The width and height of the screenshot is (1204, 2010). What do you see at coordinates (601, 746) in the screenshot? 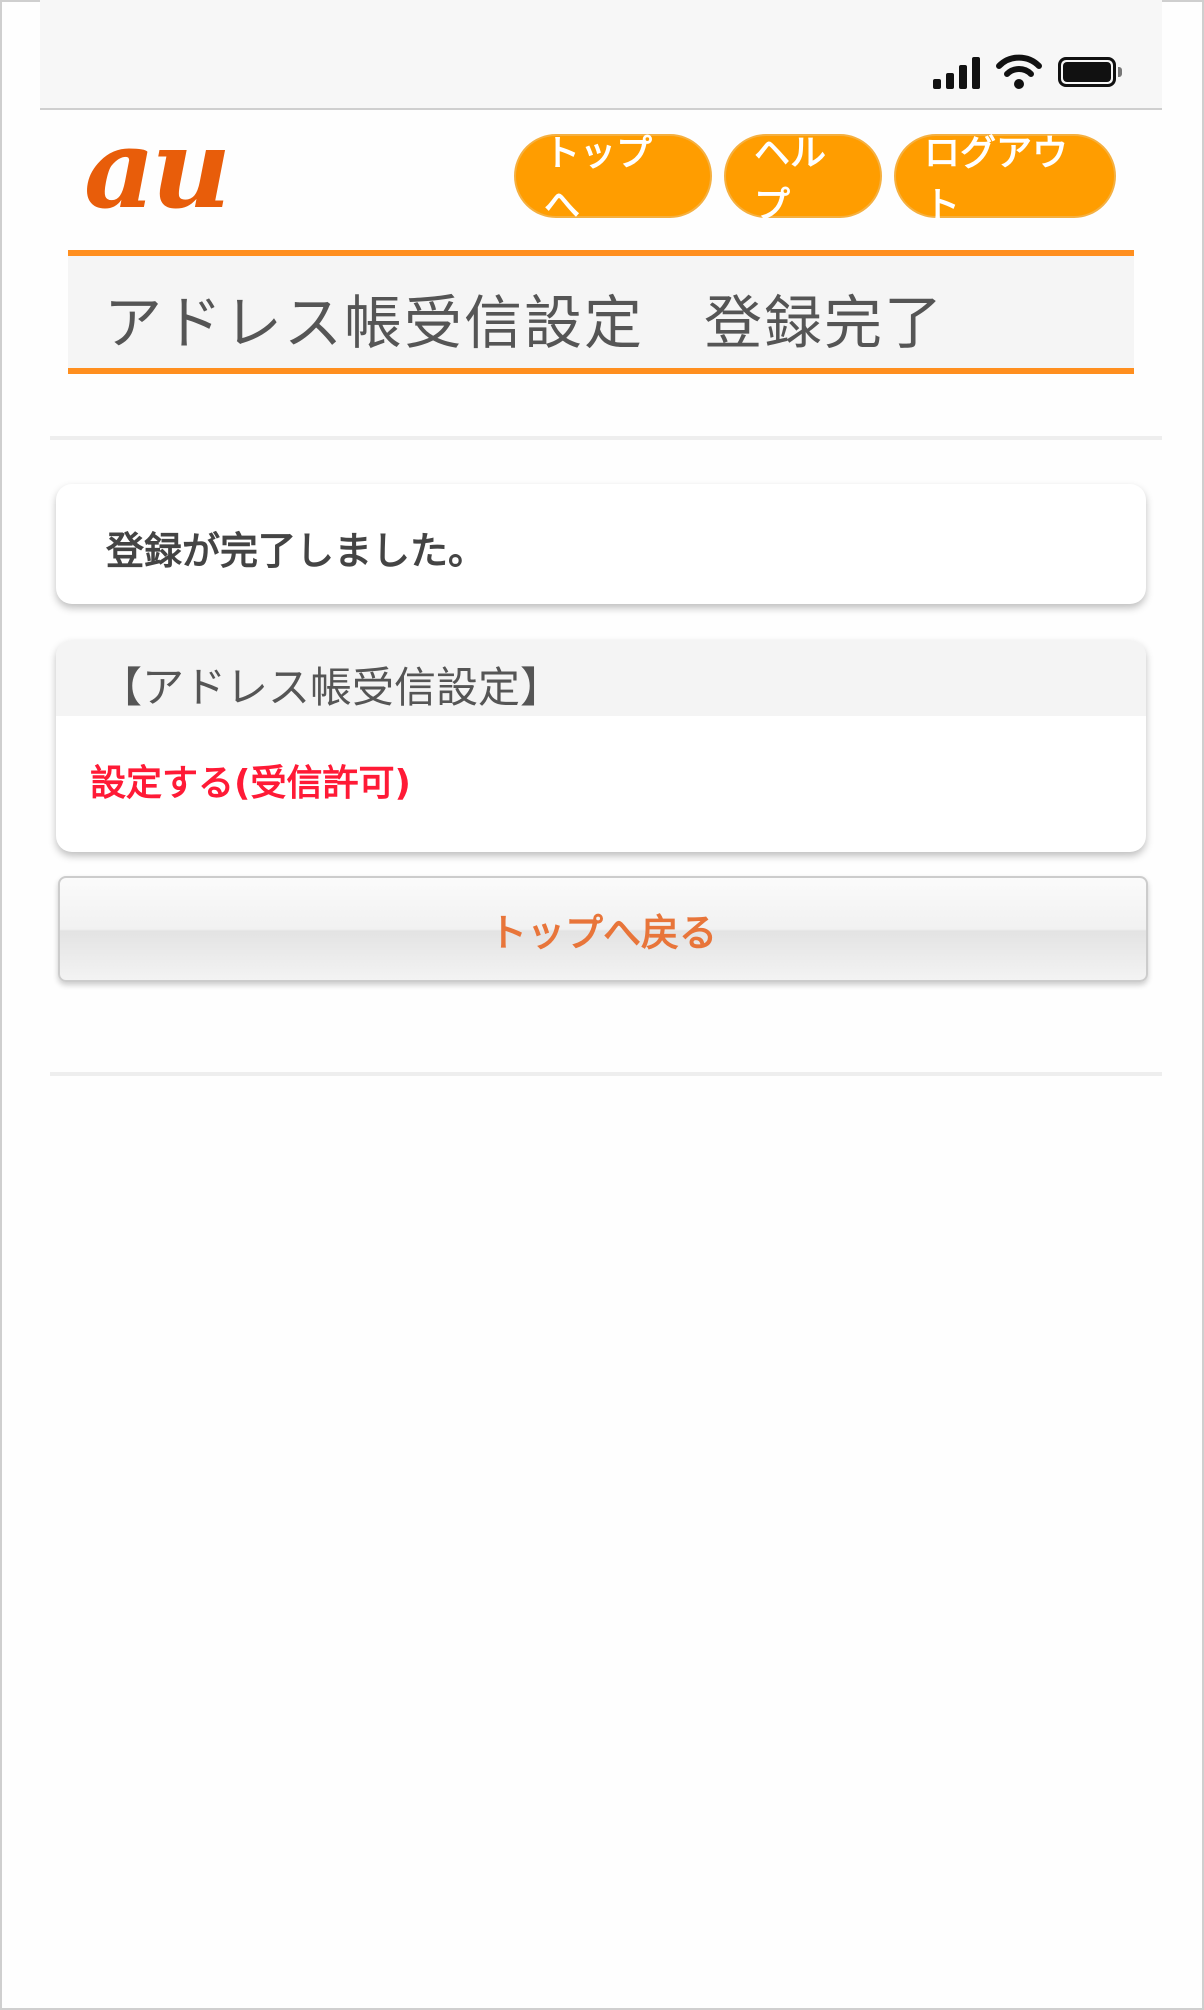
I see `setting-card: 【アドレス帳受信設定】 設定する(受信許可)` at bounding box center [601, 746].